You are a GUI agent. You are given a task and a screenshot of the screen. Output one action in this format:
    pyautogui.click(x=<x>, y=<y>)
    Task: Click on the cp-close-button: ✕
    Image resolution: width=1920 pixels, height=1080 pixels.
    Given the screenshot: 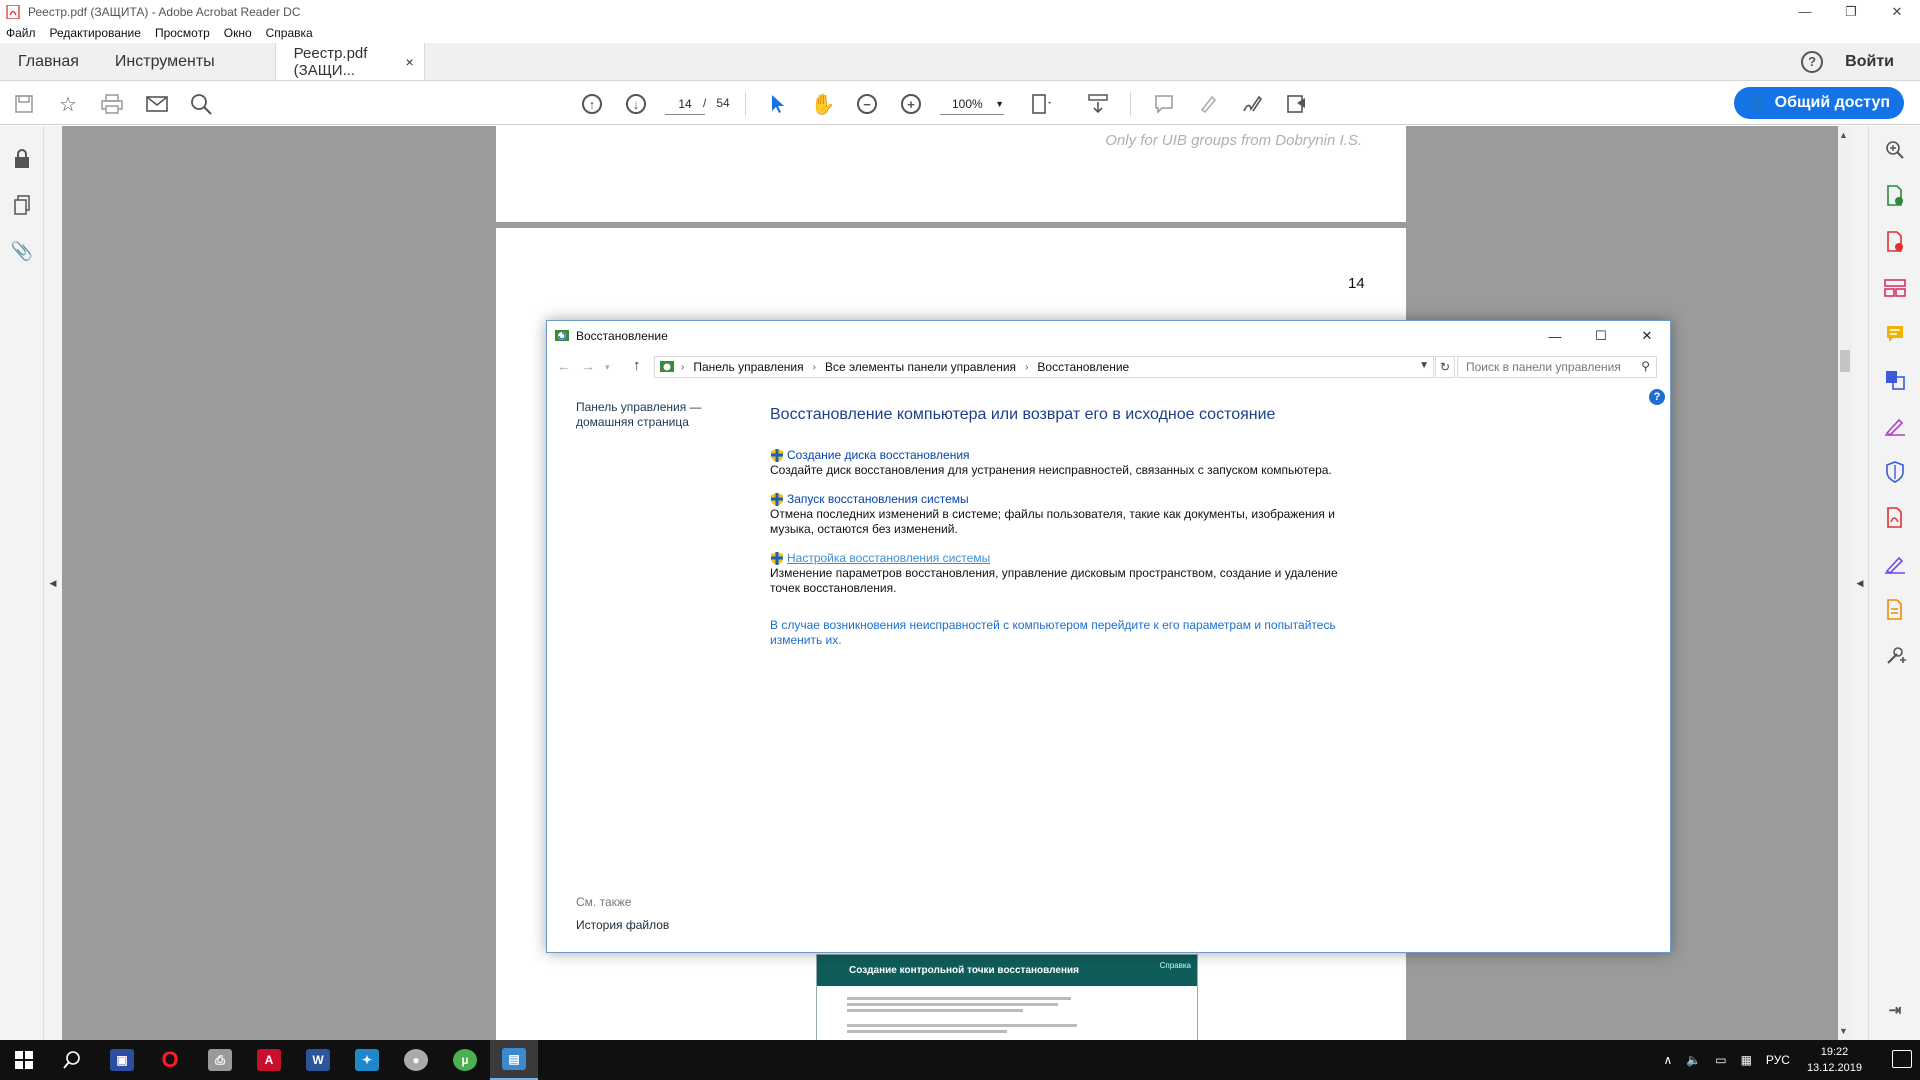 What is the action you would take?
    pyautogui.click(x=1647, y=336)
    